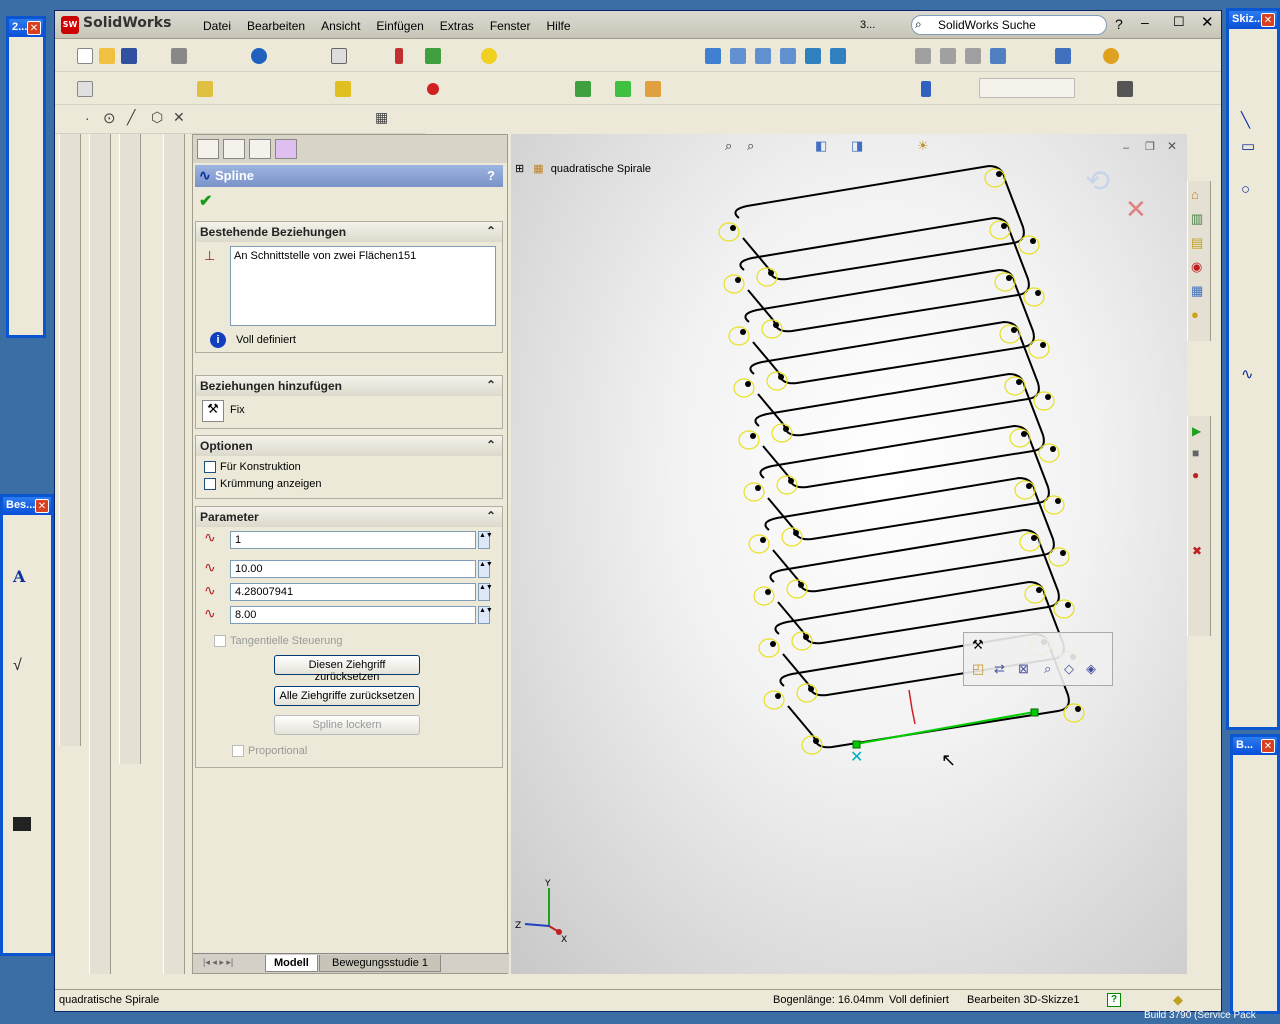 This screenshot has width=1280, height=1024. What do you see at coordinates (973, 56) in the screenshot?
I see `view-iso-icon` at bounding box center [973, 56].